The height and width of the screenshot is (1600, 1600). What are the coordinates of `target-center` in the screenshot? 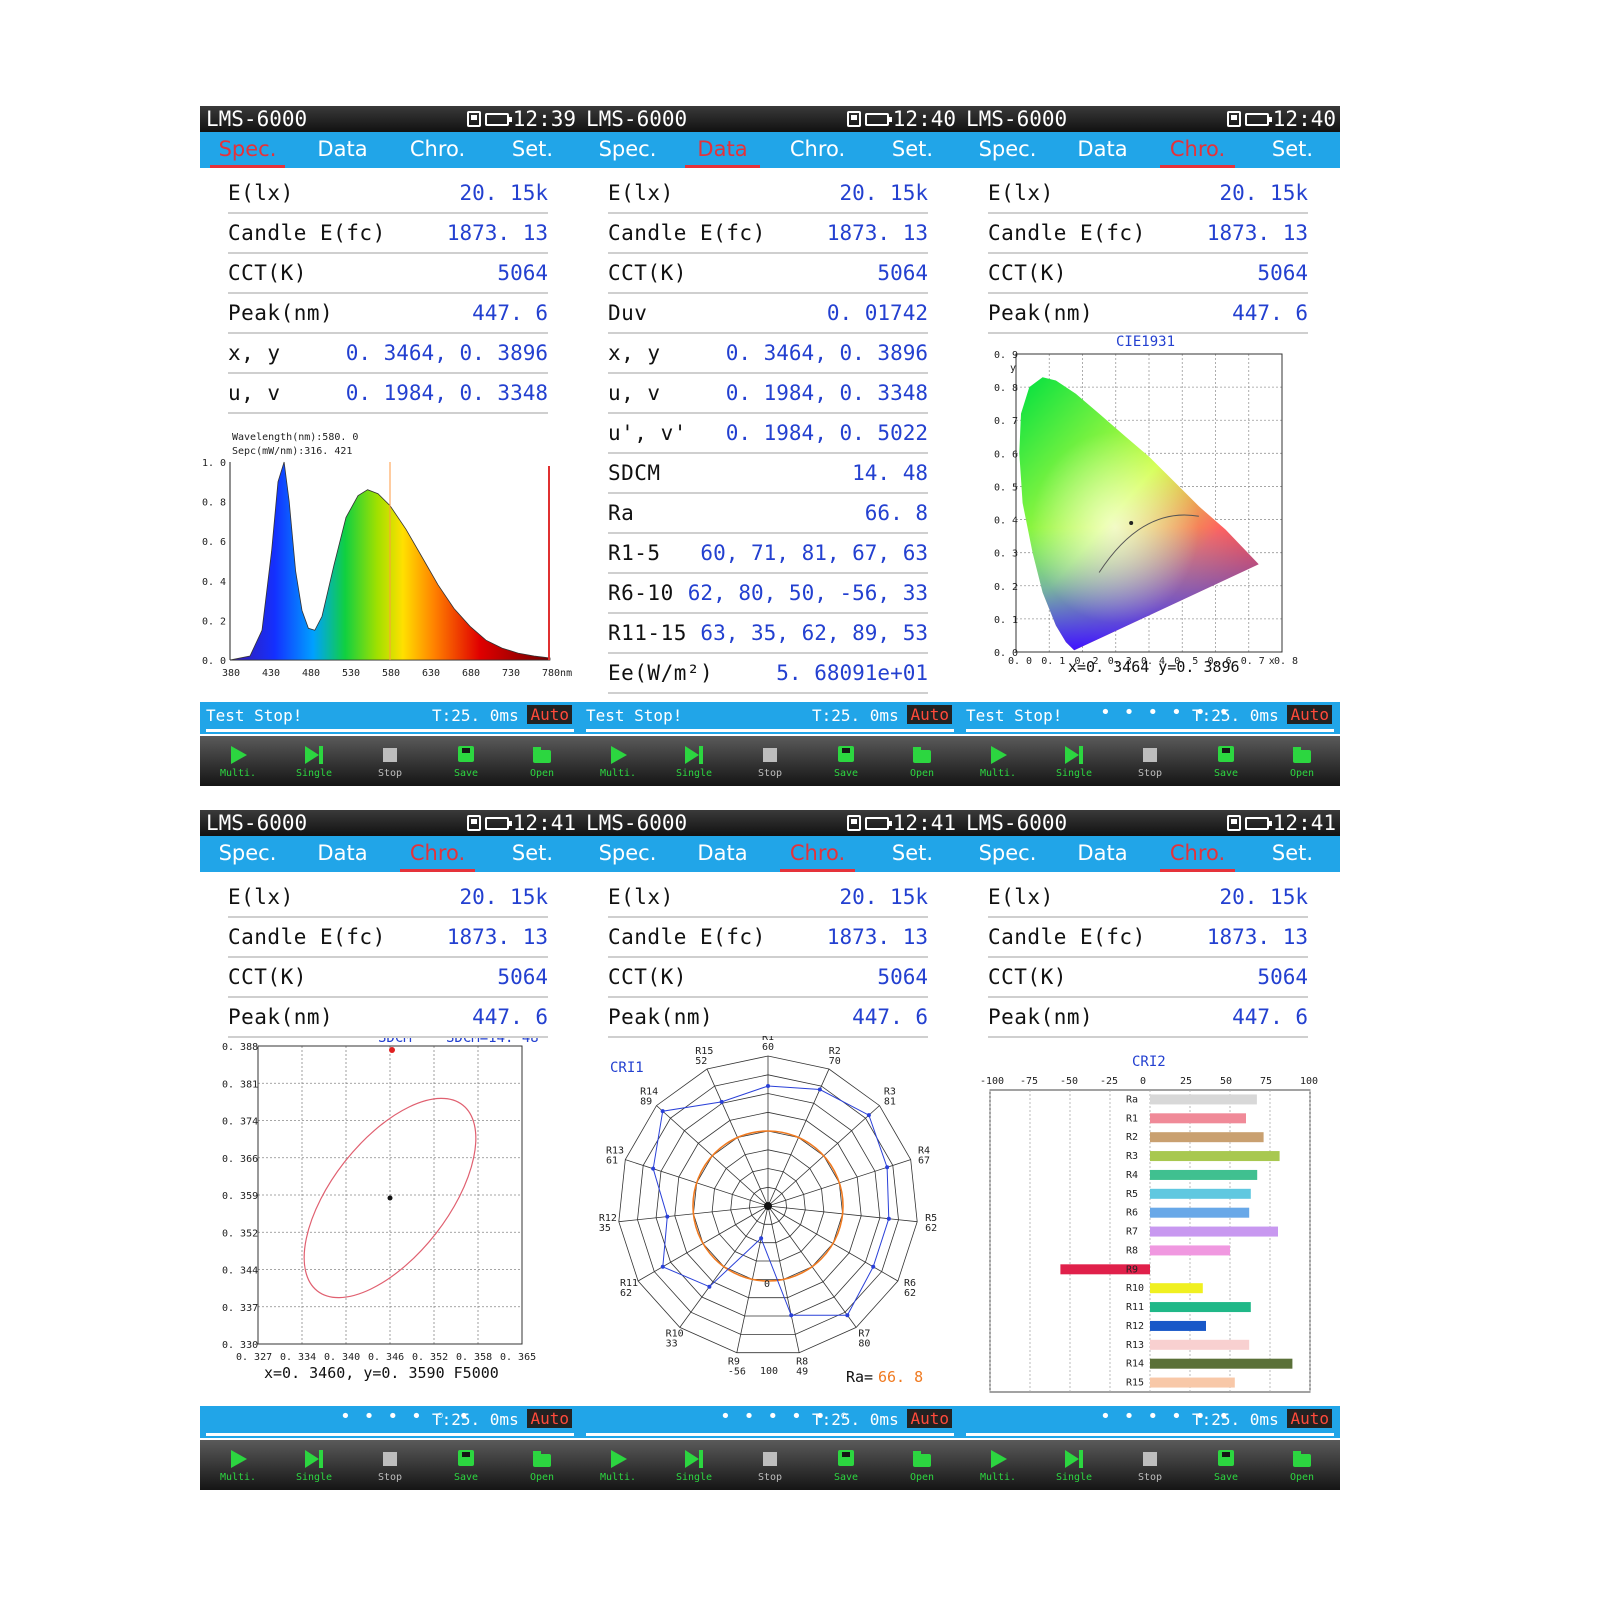 It's located at (390, 1198).